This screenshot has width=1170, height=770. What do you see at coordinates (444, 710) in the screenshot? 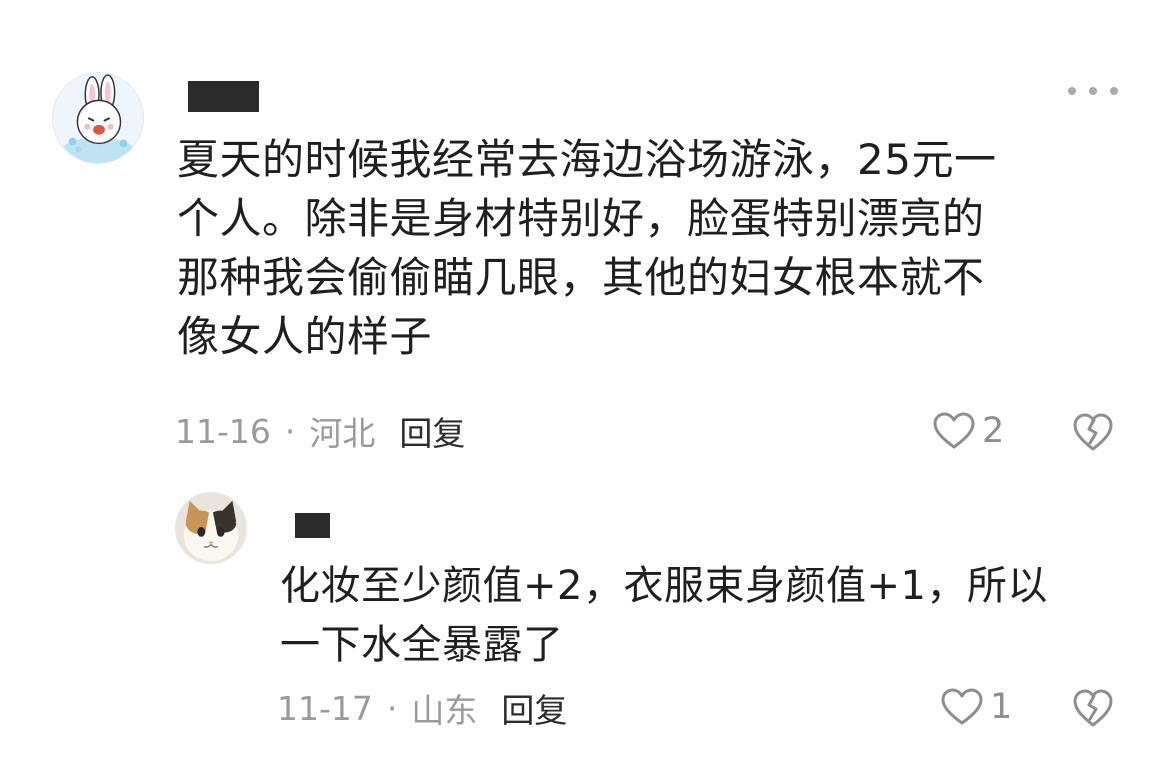
I see `reply-location: 山东` at bounding box center [444, 710].